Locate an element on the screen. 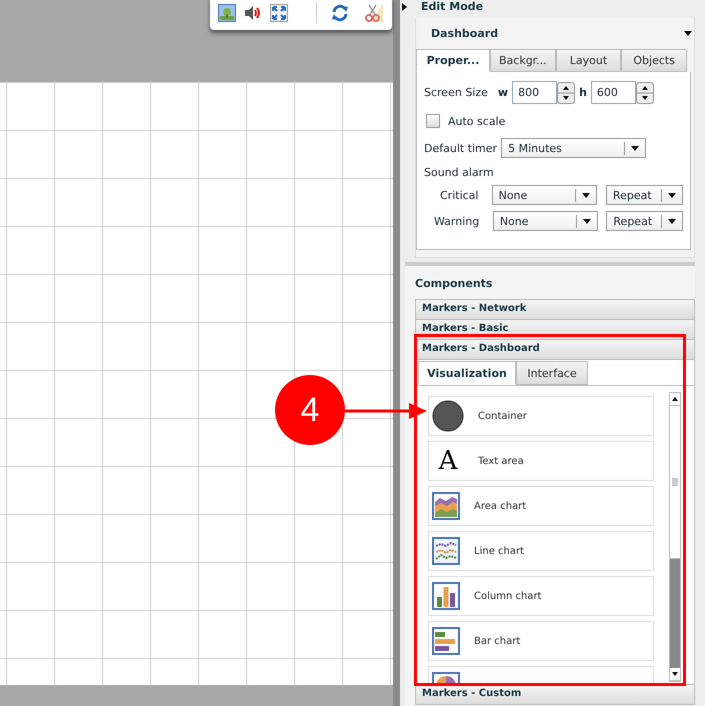 The image size is (705, 706). checkbox is located at coordinates (433, 121).